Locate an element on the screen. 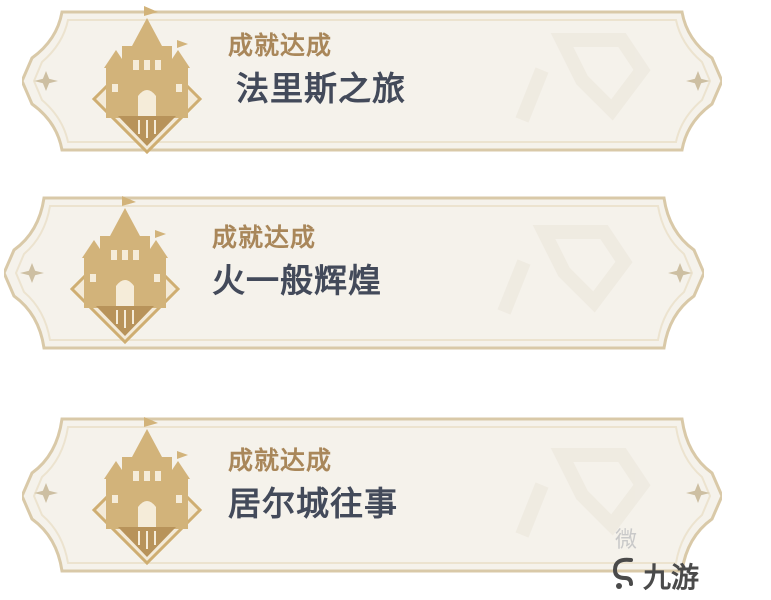 Image resolution: width=771 pixels, height=600 pixels. achievement-title: 法里斯之旅 is located at coordinates (321, 88).